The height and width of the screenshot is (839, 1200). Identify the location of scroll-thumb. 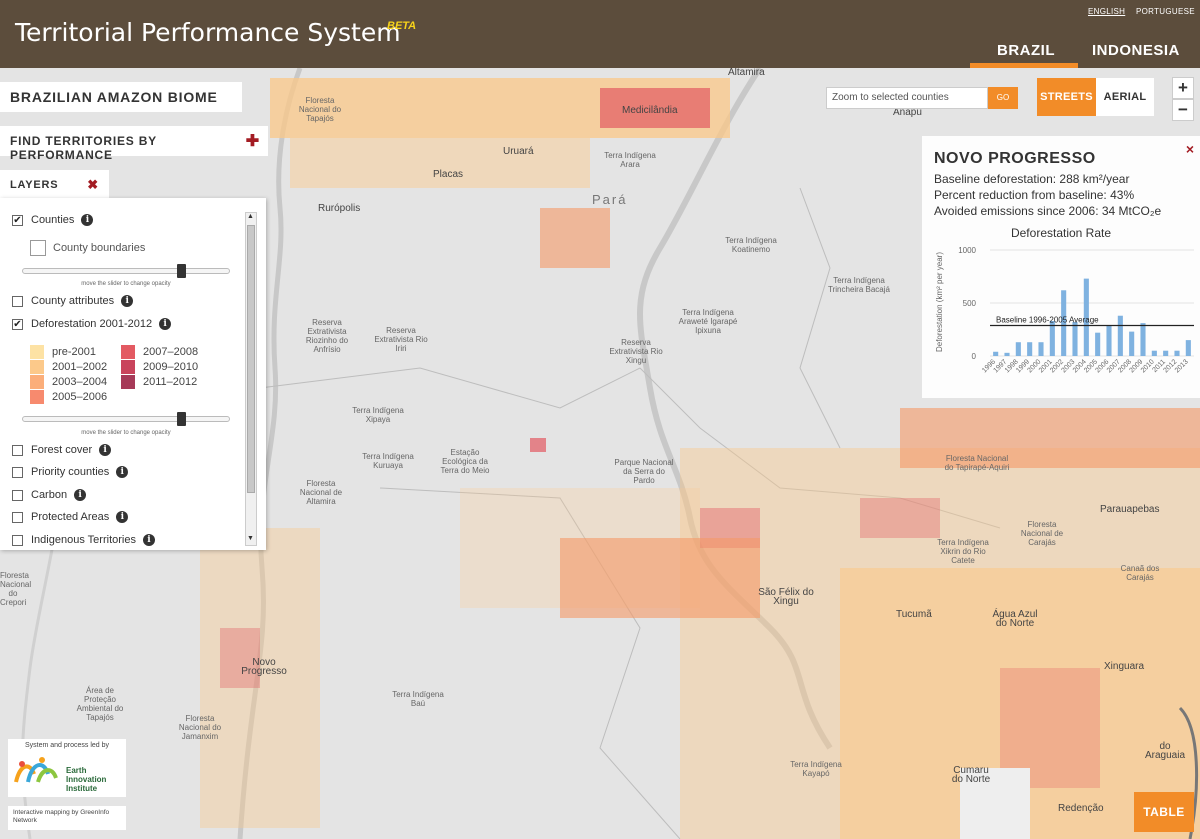
(251, 359).